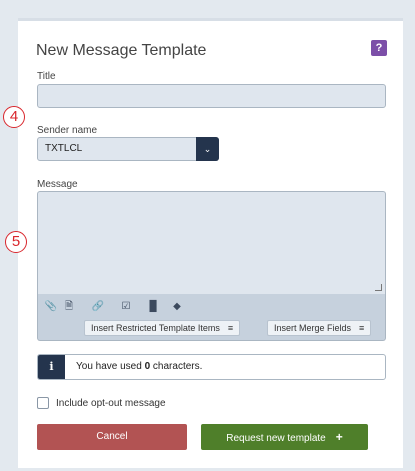 The width and height of the screenshot is (415, 471). Describe the element at coordinates (57, 184) in the screenshot. I see `message-label: Message` at that location.